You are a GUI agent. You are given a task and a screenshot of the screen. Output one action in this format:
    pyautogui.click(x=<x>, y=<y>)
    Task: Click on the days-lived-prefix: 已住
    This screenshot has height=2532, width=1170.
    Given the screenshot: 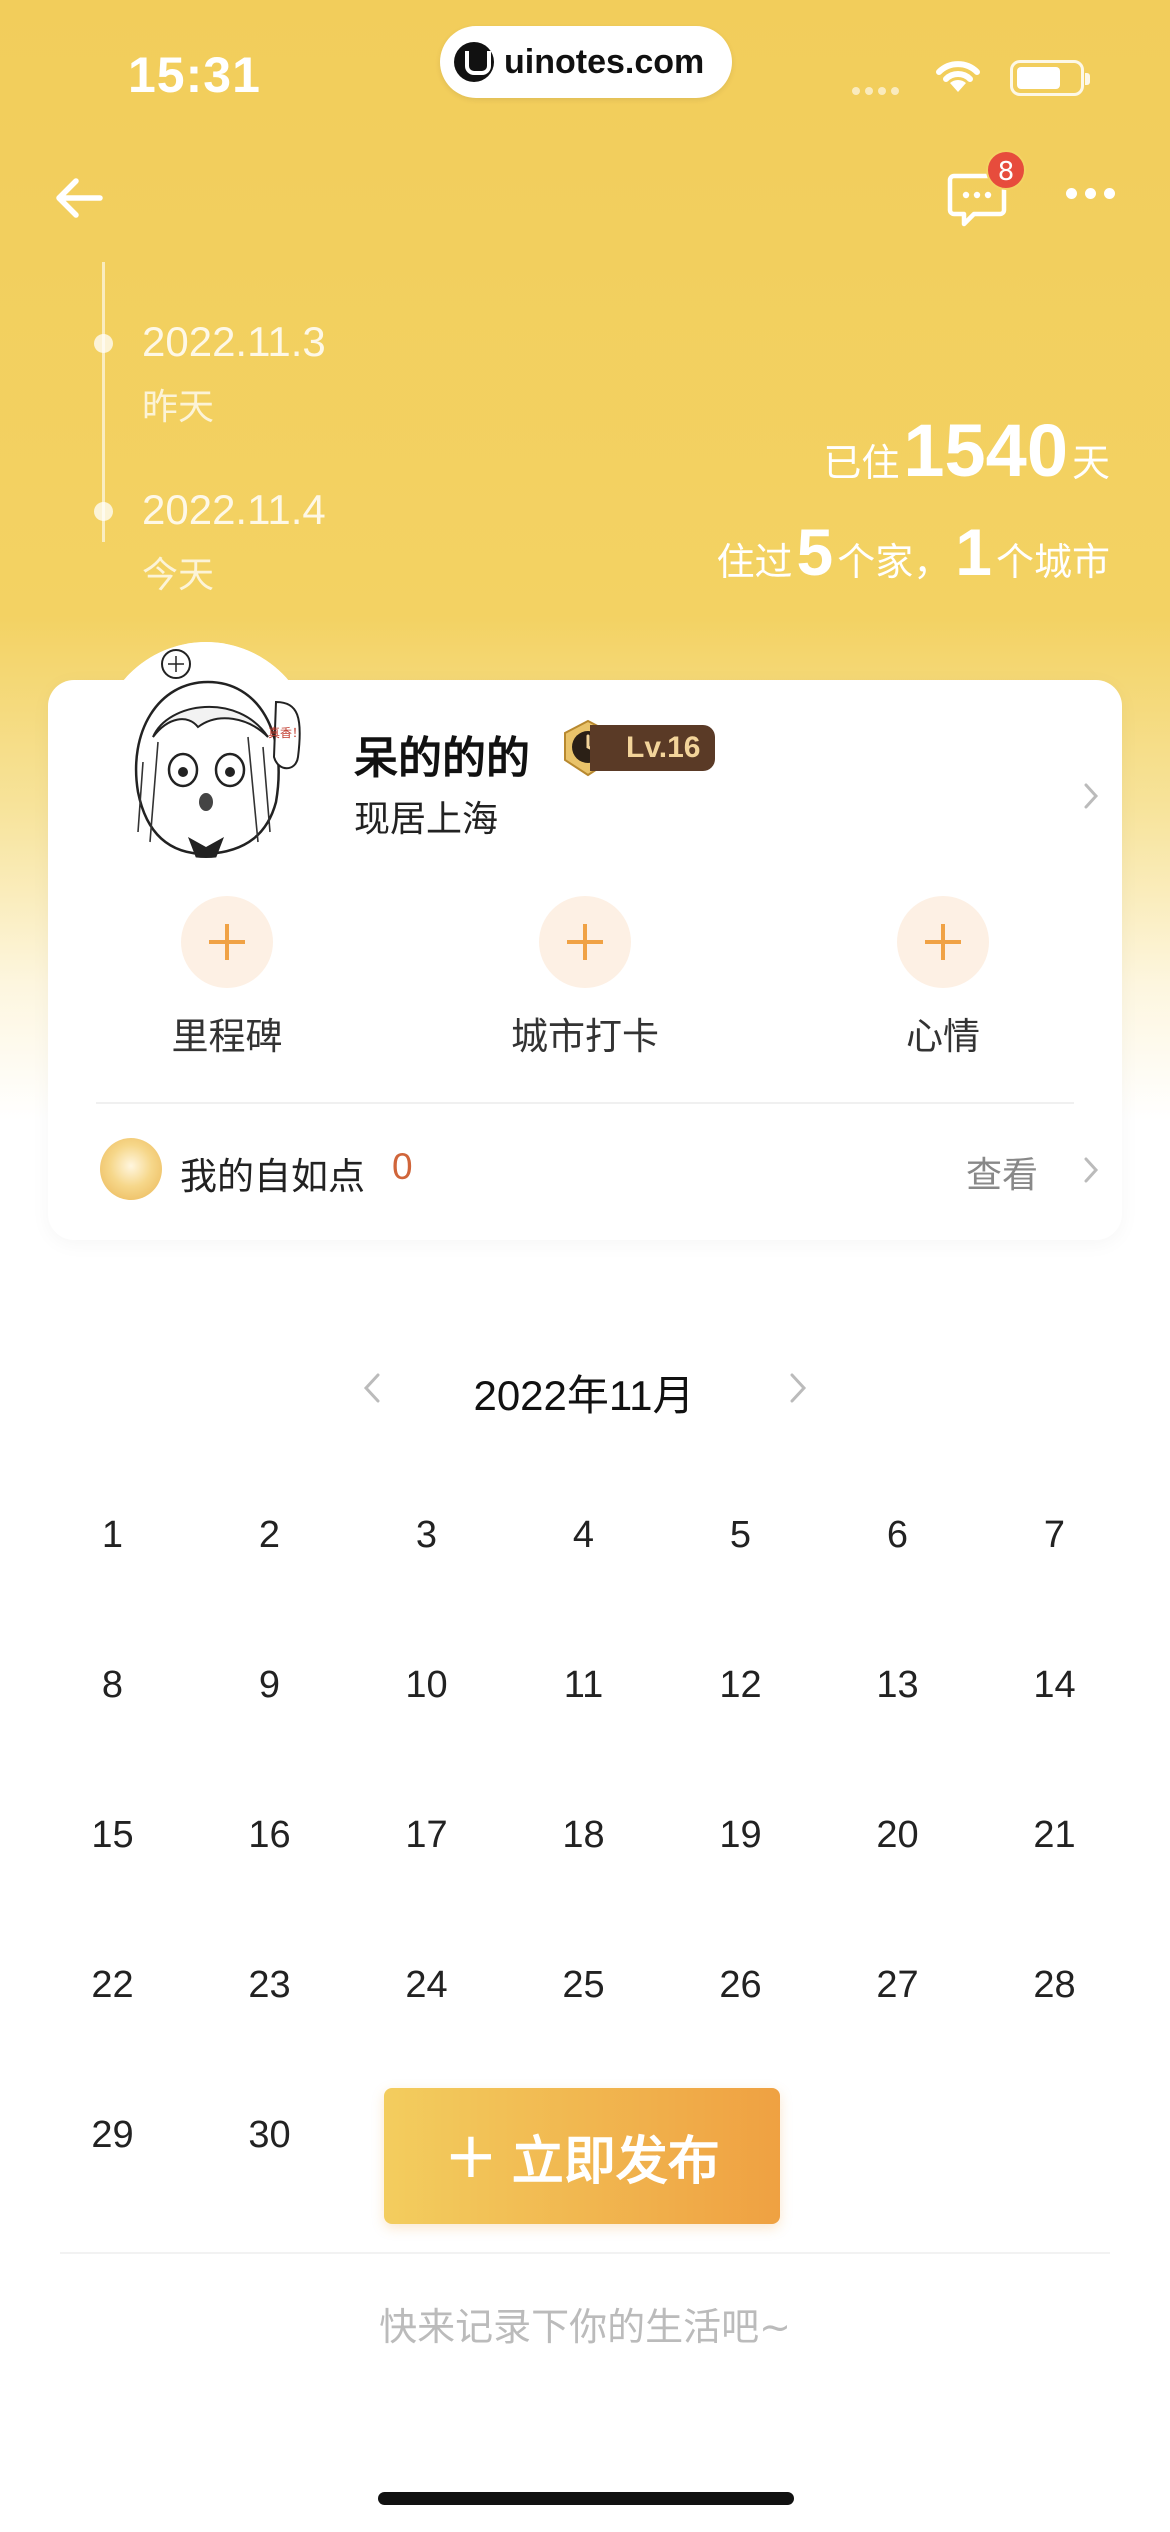 What is the action you would take?
    pyautogui.click(x=861, y=463)
    